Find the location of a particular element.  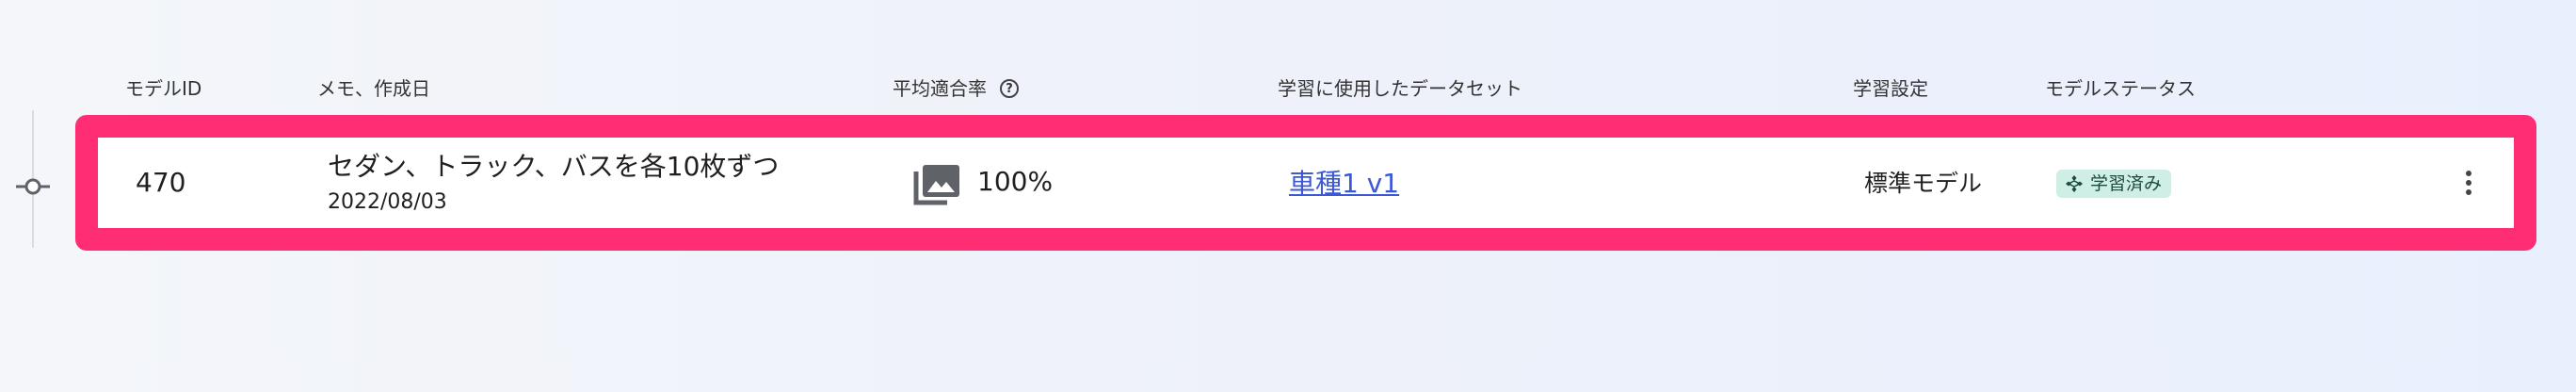

more-vert-icon is located at coordinates (2468, 183).